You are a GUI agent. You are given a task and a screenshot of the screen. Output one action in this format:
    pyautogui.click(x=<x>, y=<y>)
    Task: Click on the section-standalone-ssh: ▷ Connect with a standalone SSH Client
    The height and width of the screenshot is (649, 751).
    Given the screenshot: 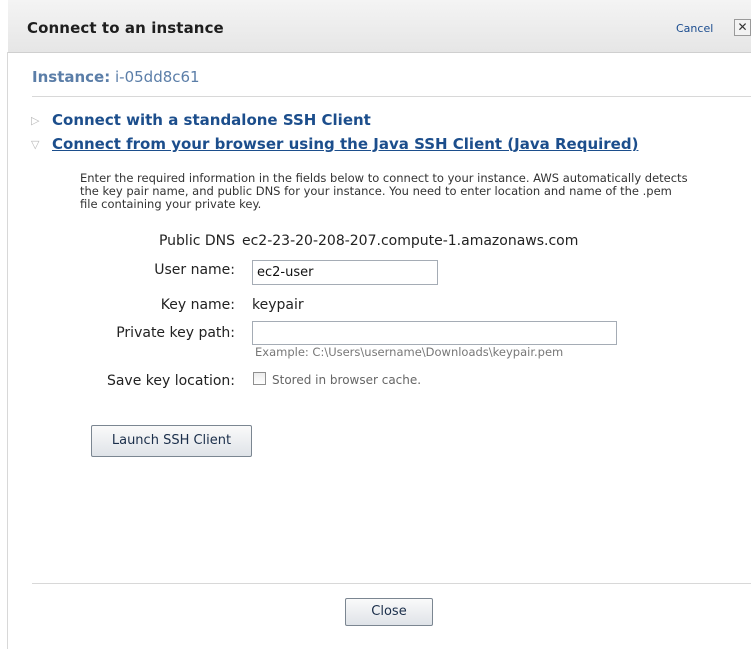 What is the action you would take?
    pyautogui.click(x=201, y=120)
    